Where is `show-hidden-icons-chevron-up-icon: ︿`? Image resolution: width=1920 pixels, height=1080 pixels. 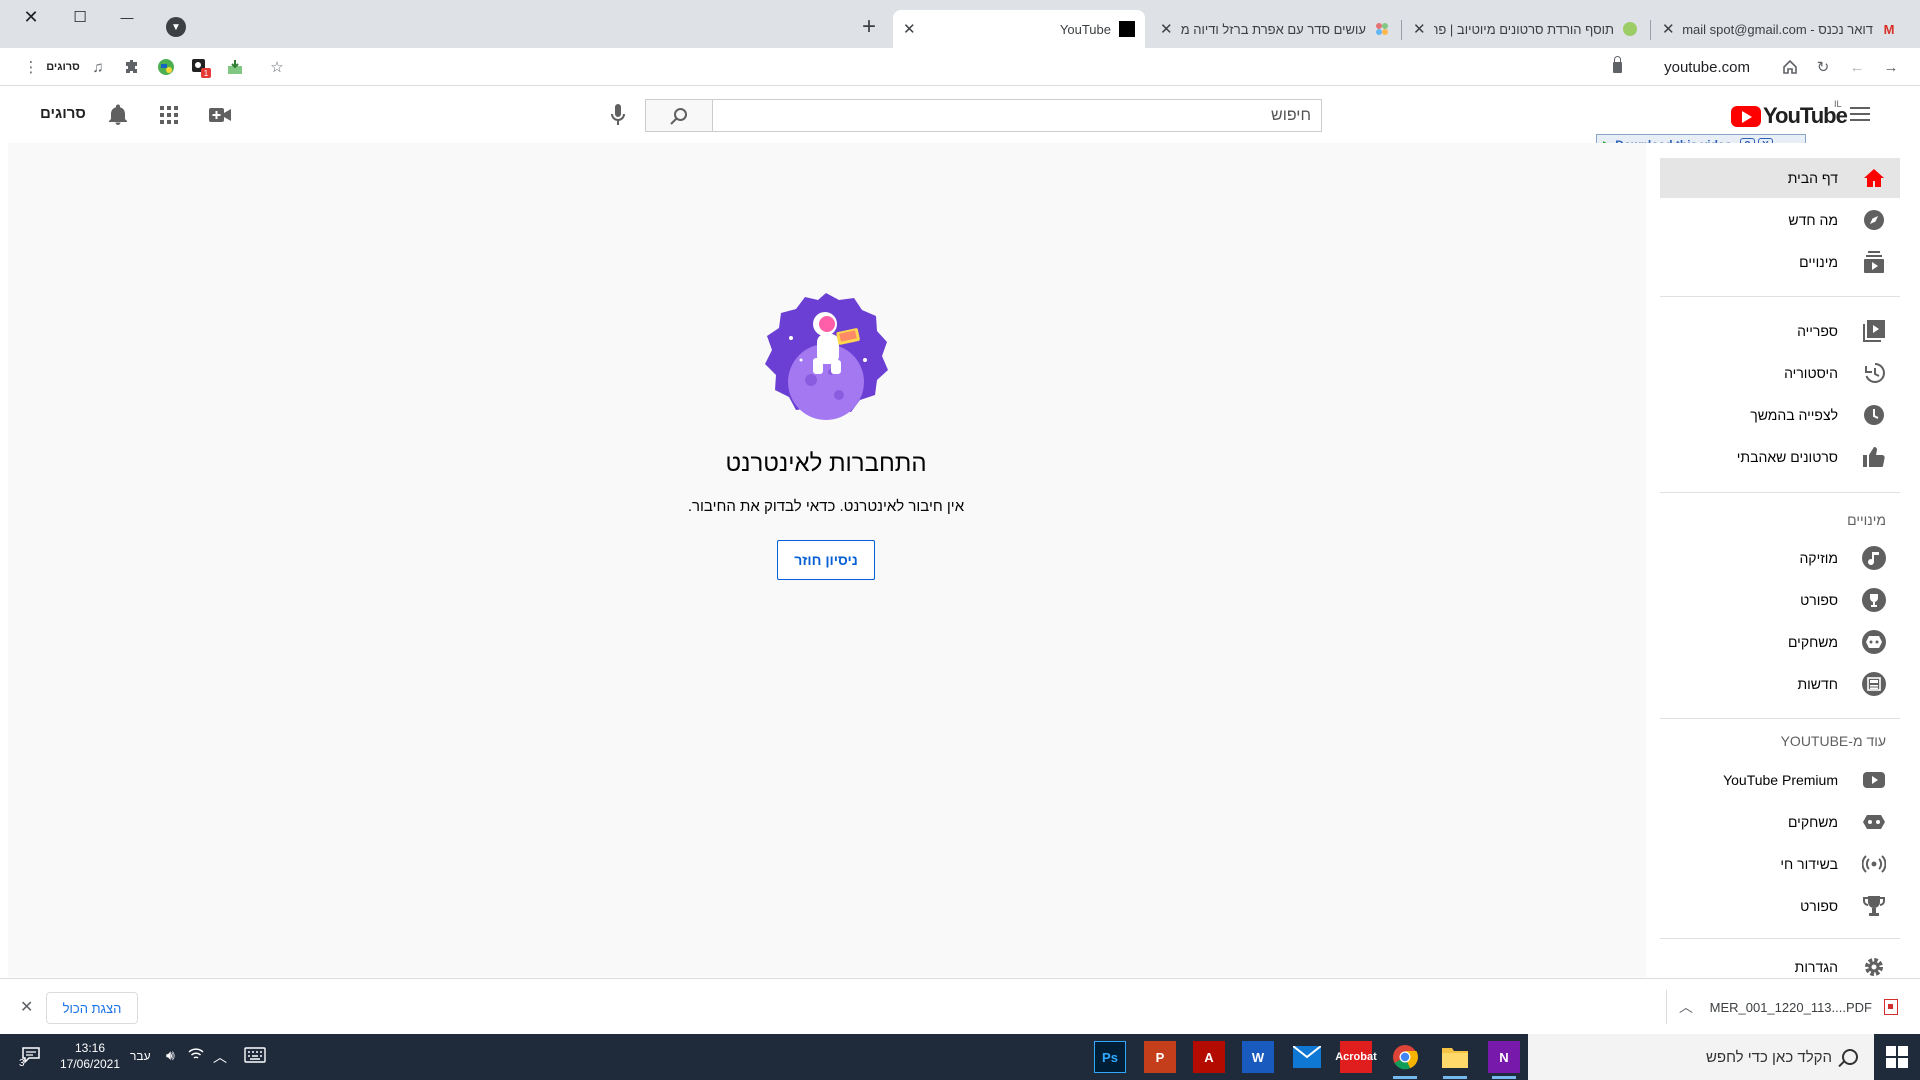
show-hidden-icons-chevron-up-icon: ︿ is located at coordinates (220, 1057).